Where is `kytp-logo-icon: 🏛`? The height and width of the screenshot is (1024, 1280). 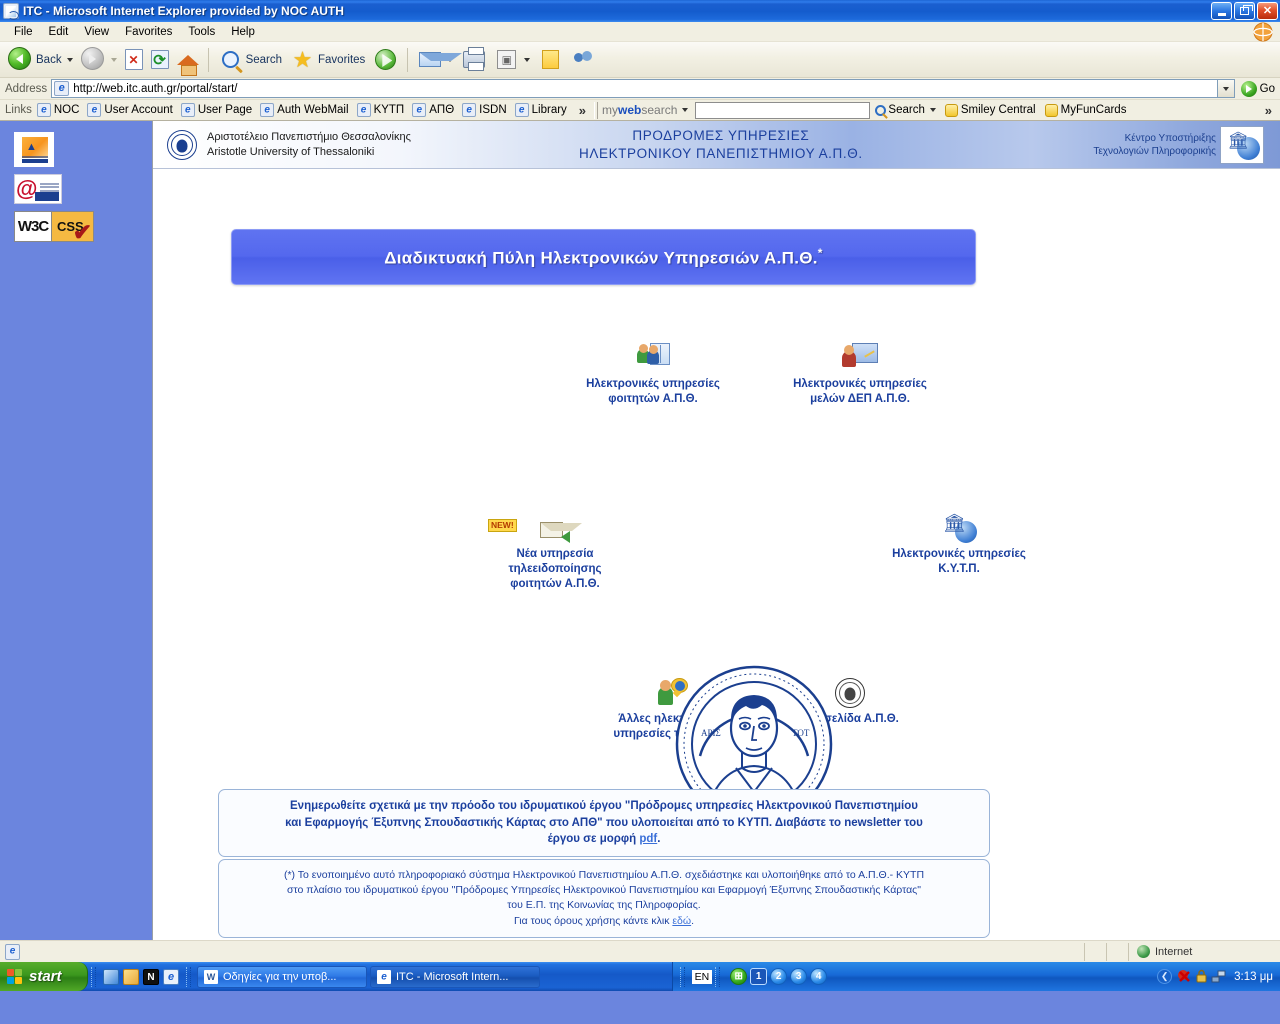
kytp-logo-icon: 🏛 is located at coordinates (1242, 144).